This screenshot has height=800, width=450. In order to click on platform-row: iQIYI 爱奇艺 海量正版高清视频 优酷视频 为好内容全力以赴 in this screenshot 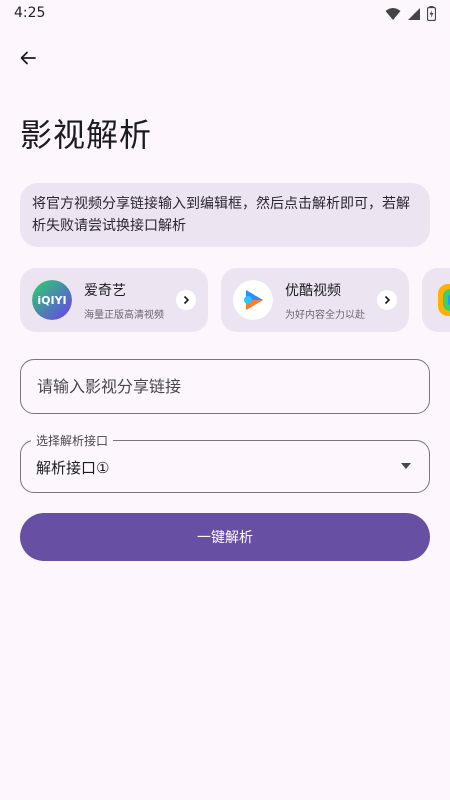, I will do `click(235, 300)`.